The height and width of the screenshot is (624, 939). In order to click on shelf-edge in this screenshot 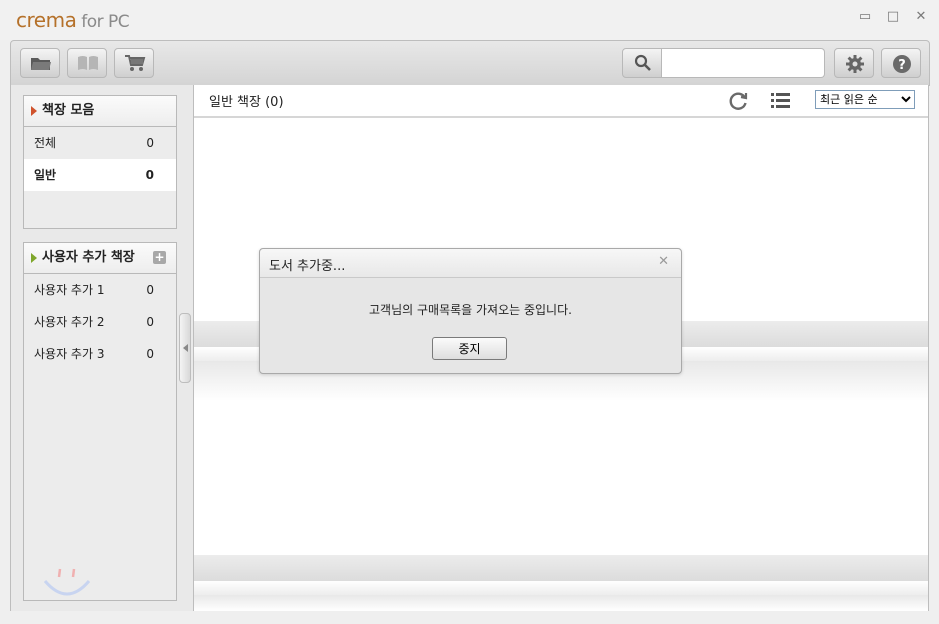, I will do `click(561, 588)`.